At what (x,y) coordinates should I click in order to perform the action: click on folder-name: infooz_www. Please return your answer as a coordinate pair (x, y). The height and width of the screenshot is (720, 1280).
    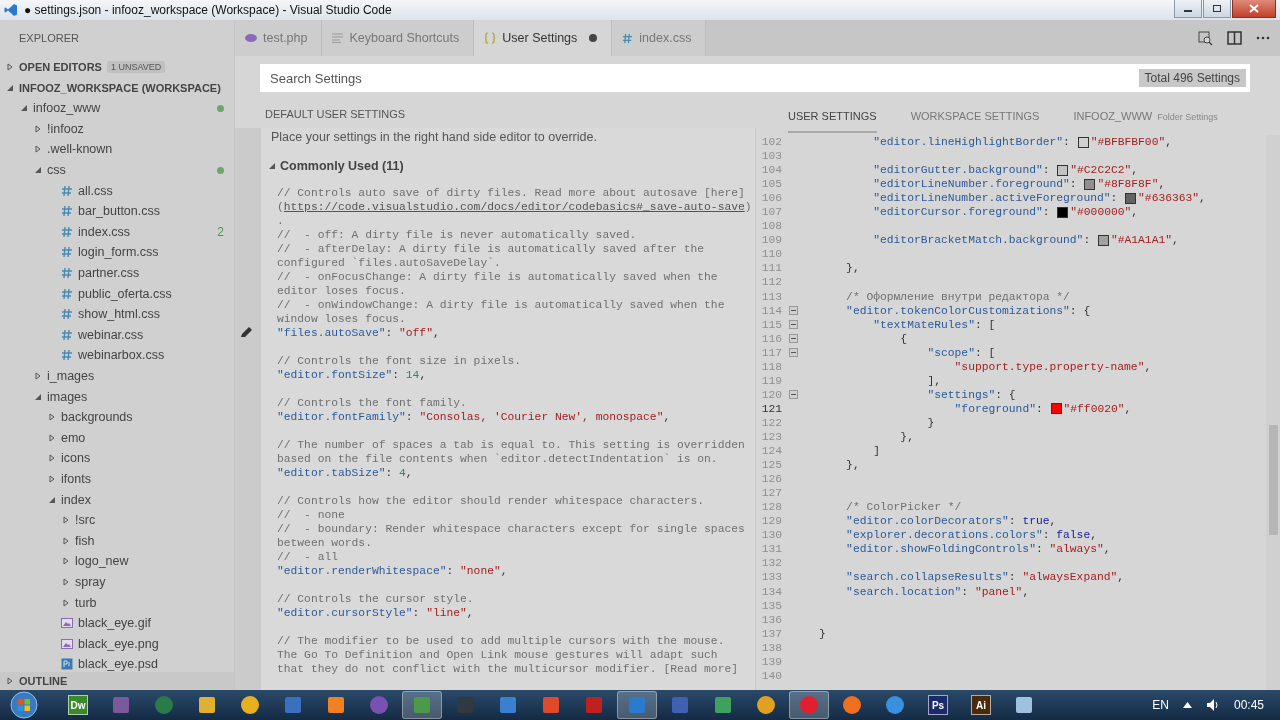
    Looking at the image, I should click on (67, 108).